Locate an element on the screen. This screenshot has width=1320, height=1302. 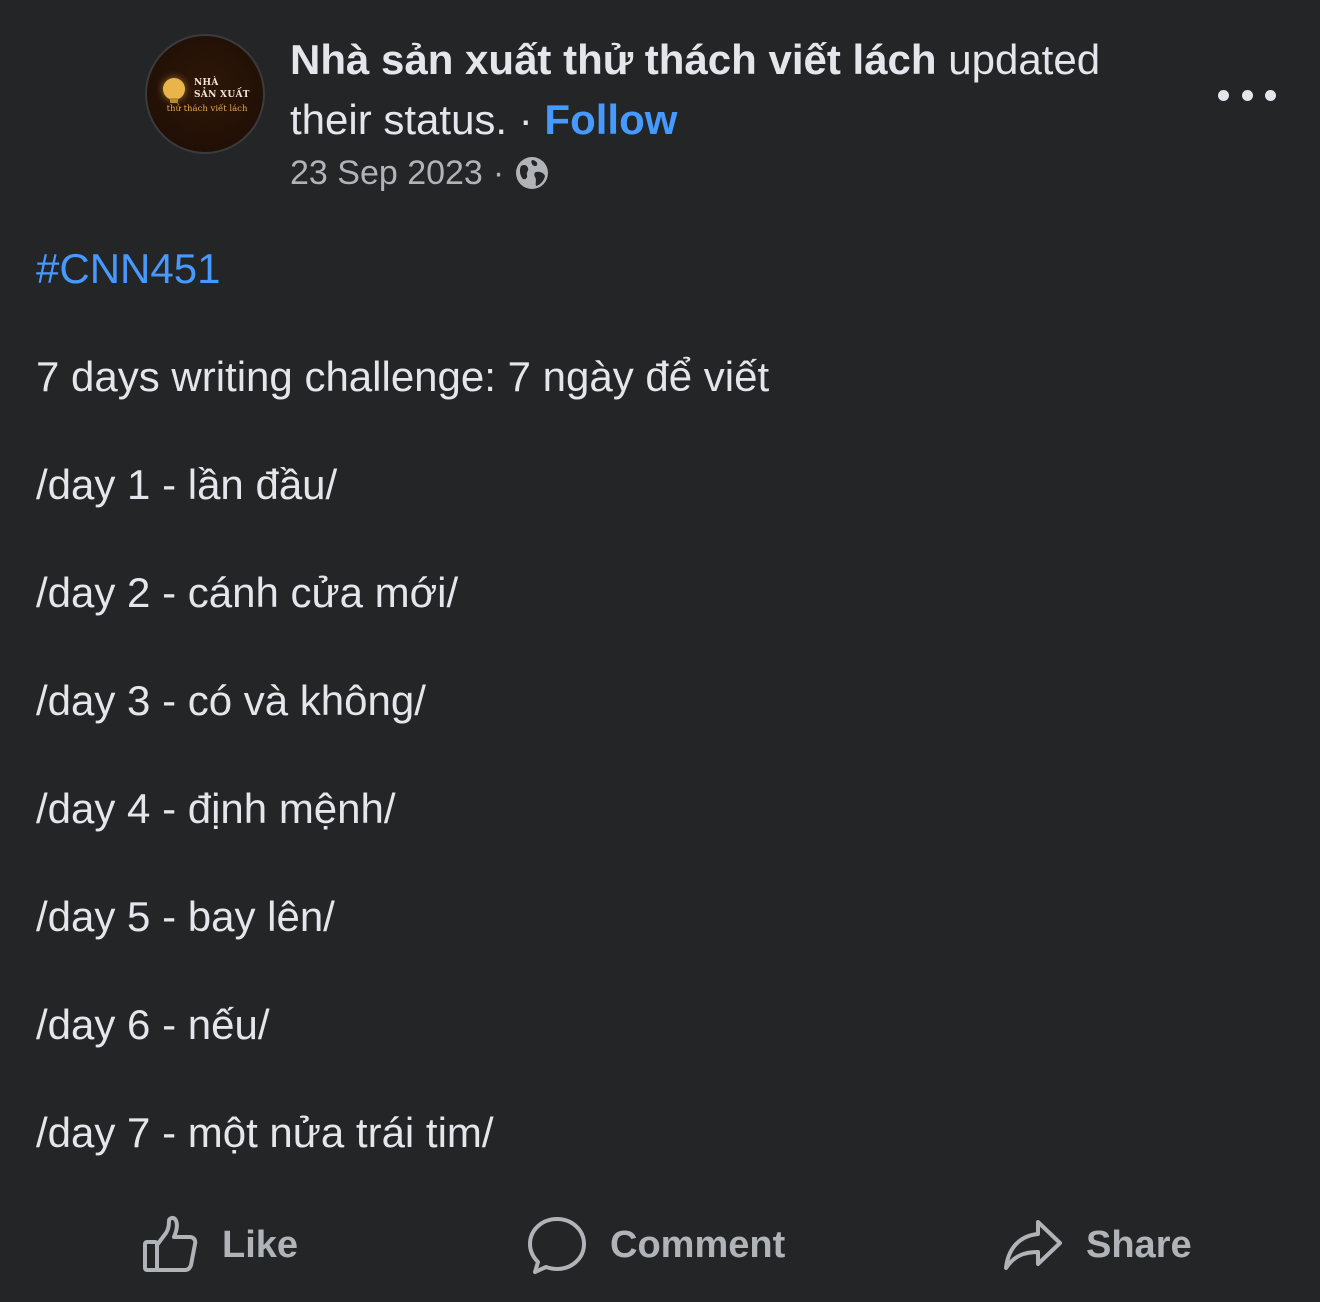
share-label: Share is located at coordinates (1139, 1244).